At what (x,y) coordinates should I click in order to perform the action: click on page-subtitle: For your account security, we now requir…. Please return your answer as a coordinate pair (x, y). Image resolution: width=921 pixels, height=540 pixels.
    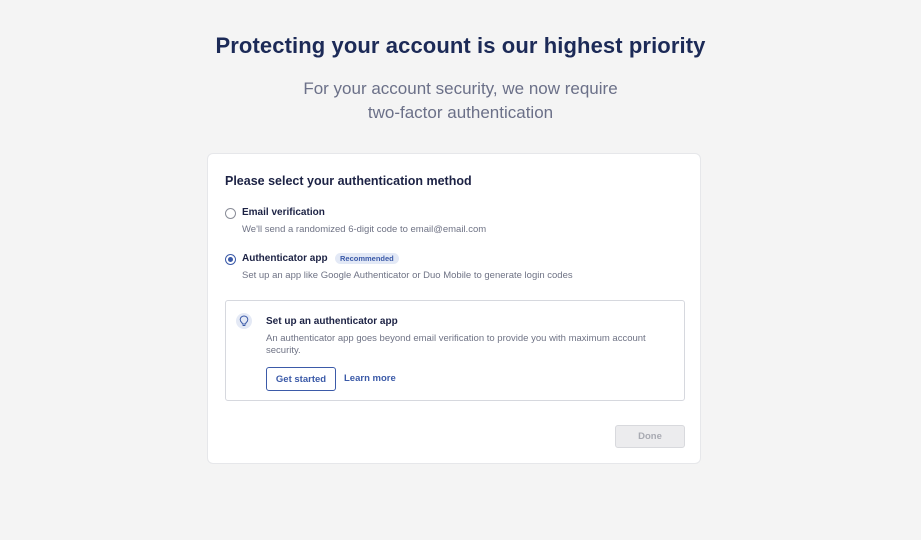
    Looking at the image, I should click on (460, 101).